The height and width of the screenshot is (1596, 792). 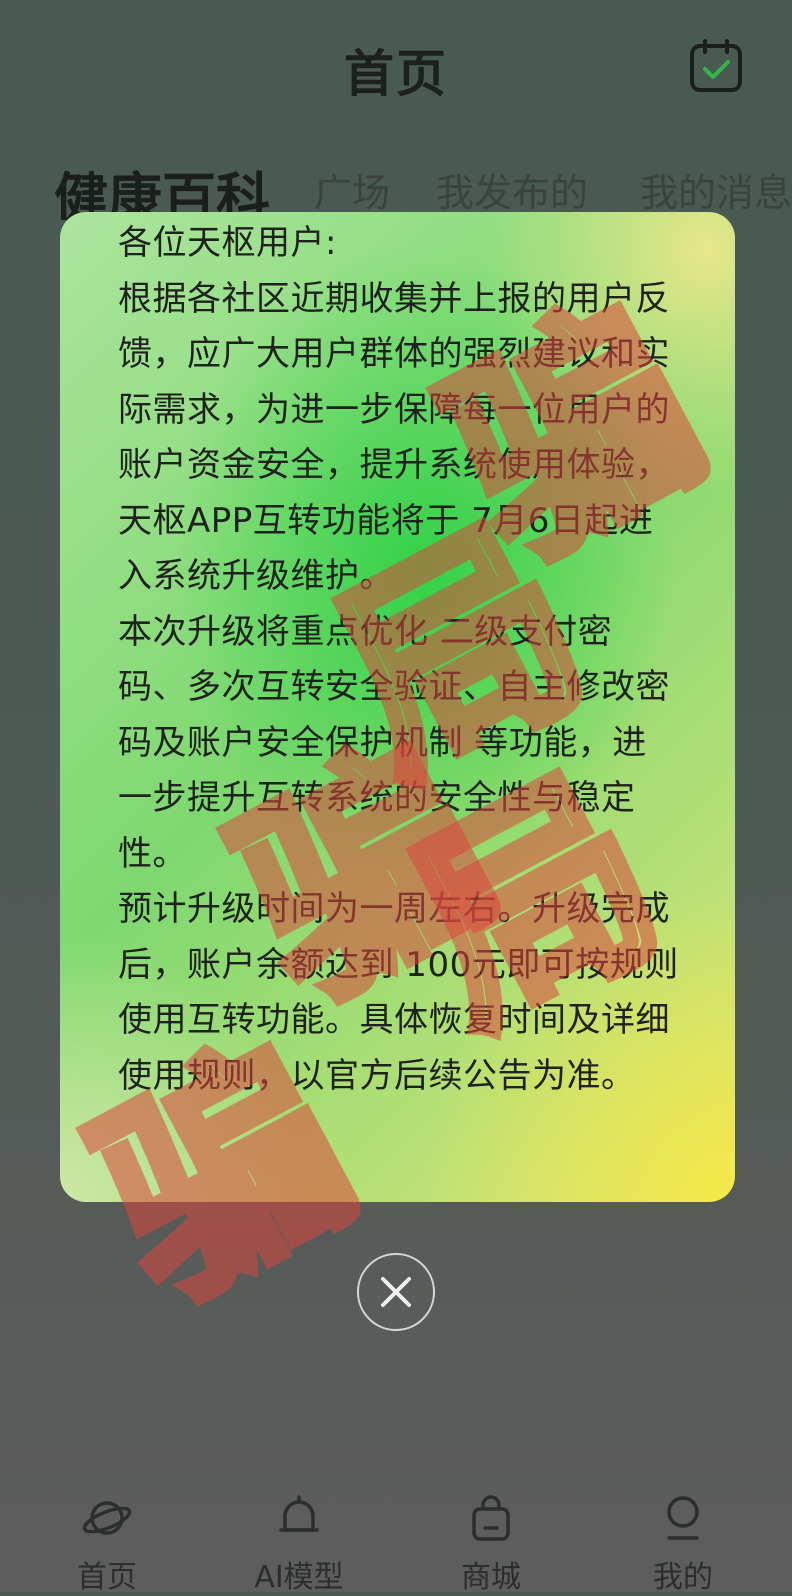 I want to click on nav-mine: 我的, so click(x=683, y=1538).